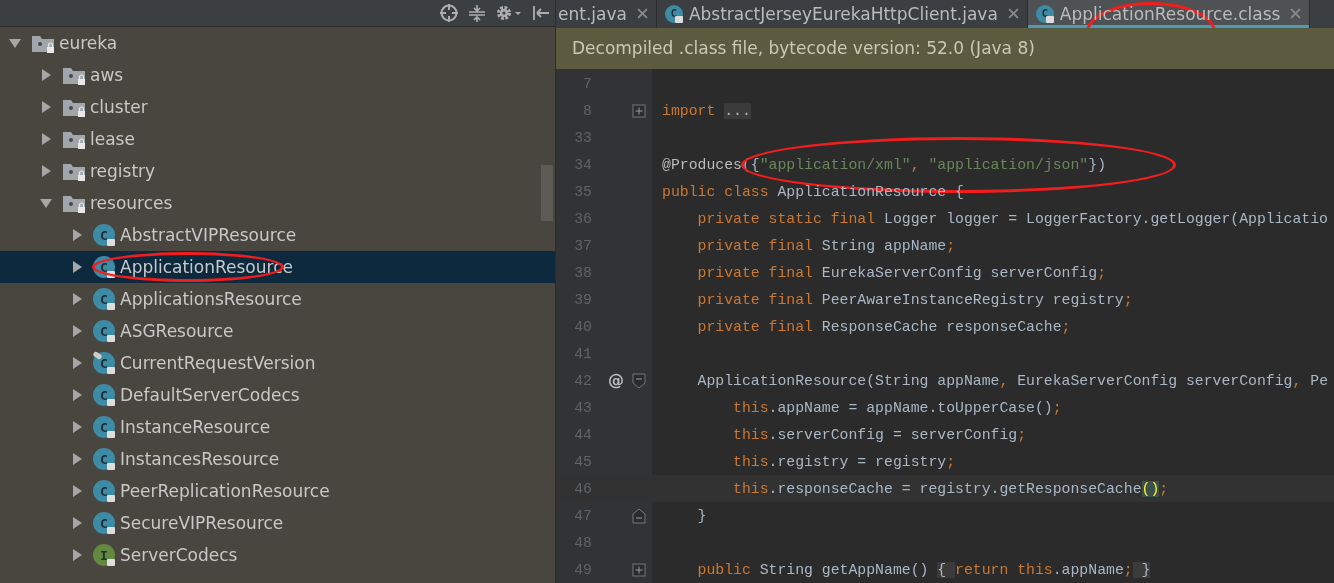 This screenshot has width=1334, height=583. I want to click on code-line: private final ResponseCache responseCache;, so click(883, 326).